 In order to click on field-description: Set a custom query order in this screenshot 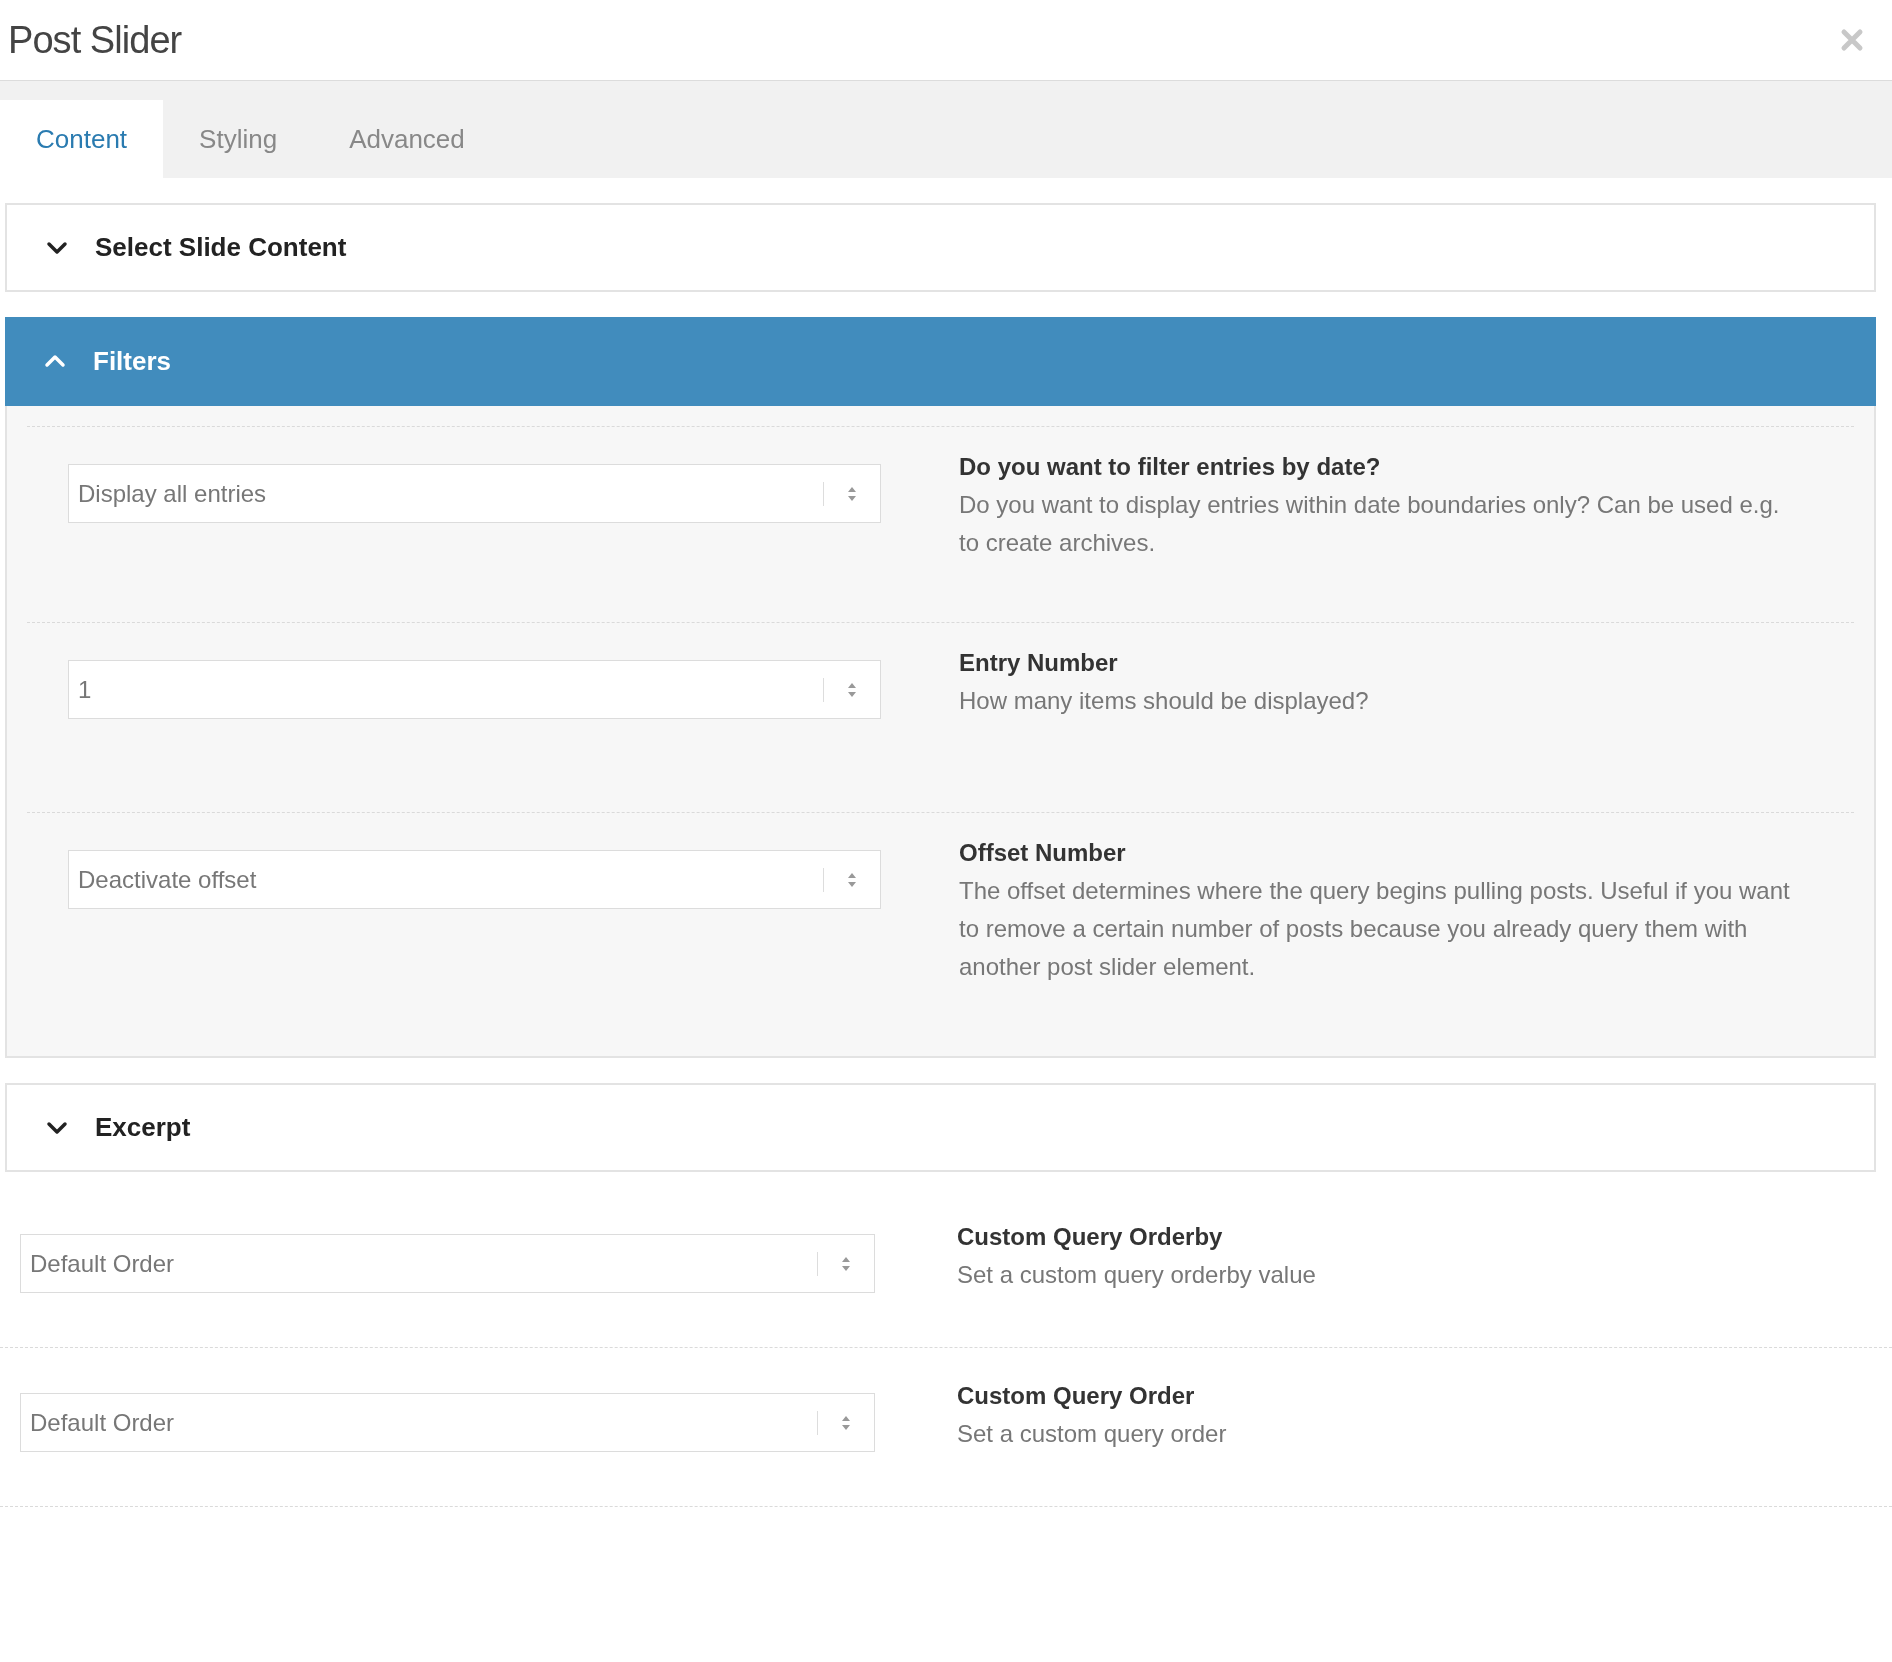, I will do `click(1092, 1434)`.